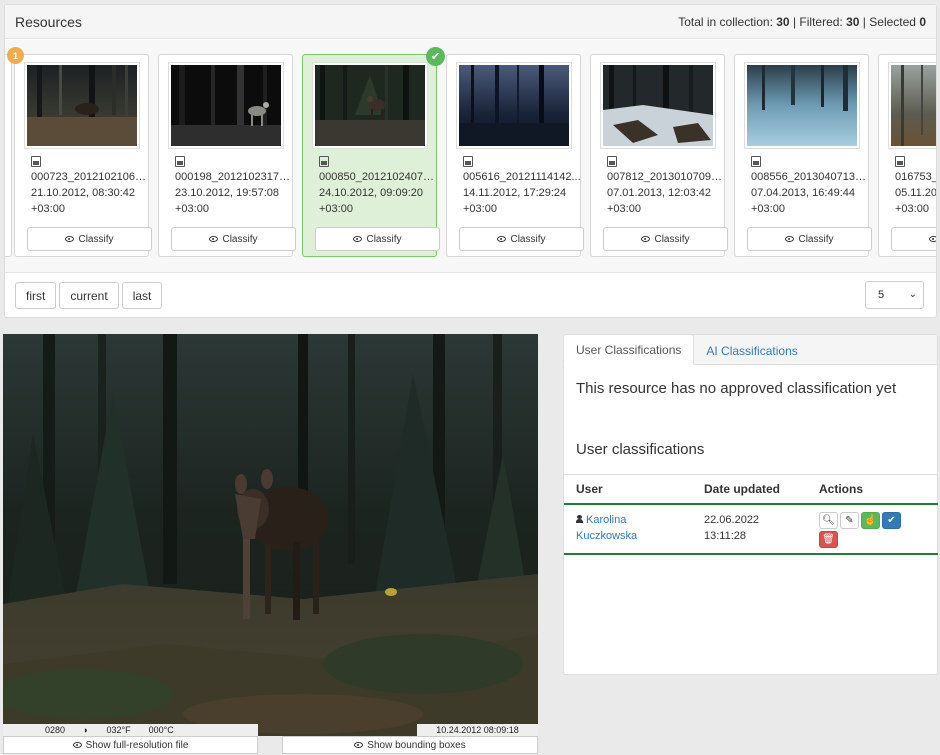  What do you see at coordinates (371, 193) in the screenshot?
I see `resource-date: 24.10.2012, 09:09:20` at bounding box center [371, 193].